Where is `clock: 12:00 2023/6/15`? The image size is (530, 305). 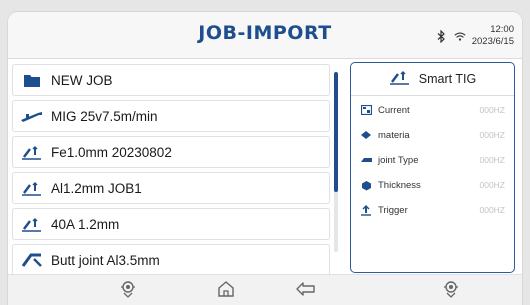
clock: 12:00 2023/6/15 is located at coordinates (493, 36).